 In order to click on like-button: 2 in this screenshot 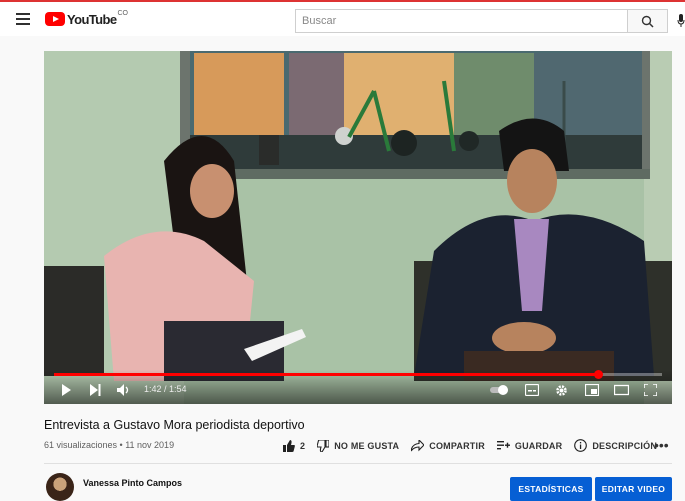, I will do `click(294, 445)`.